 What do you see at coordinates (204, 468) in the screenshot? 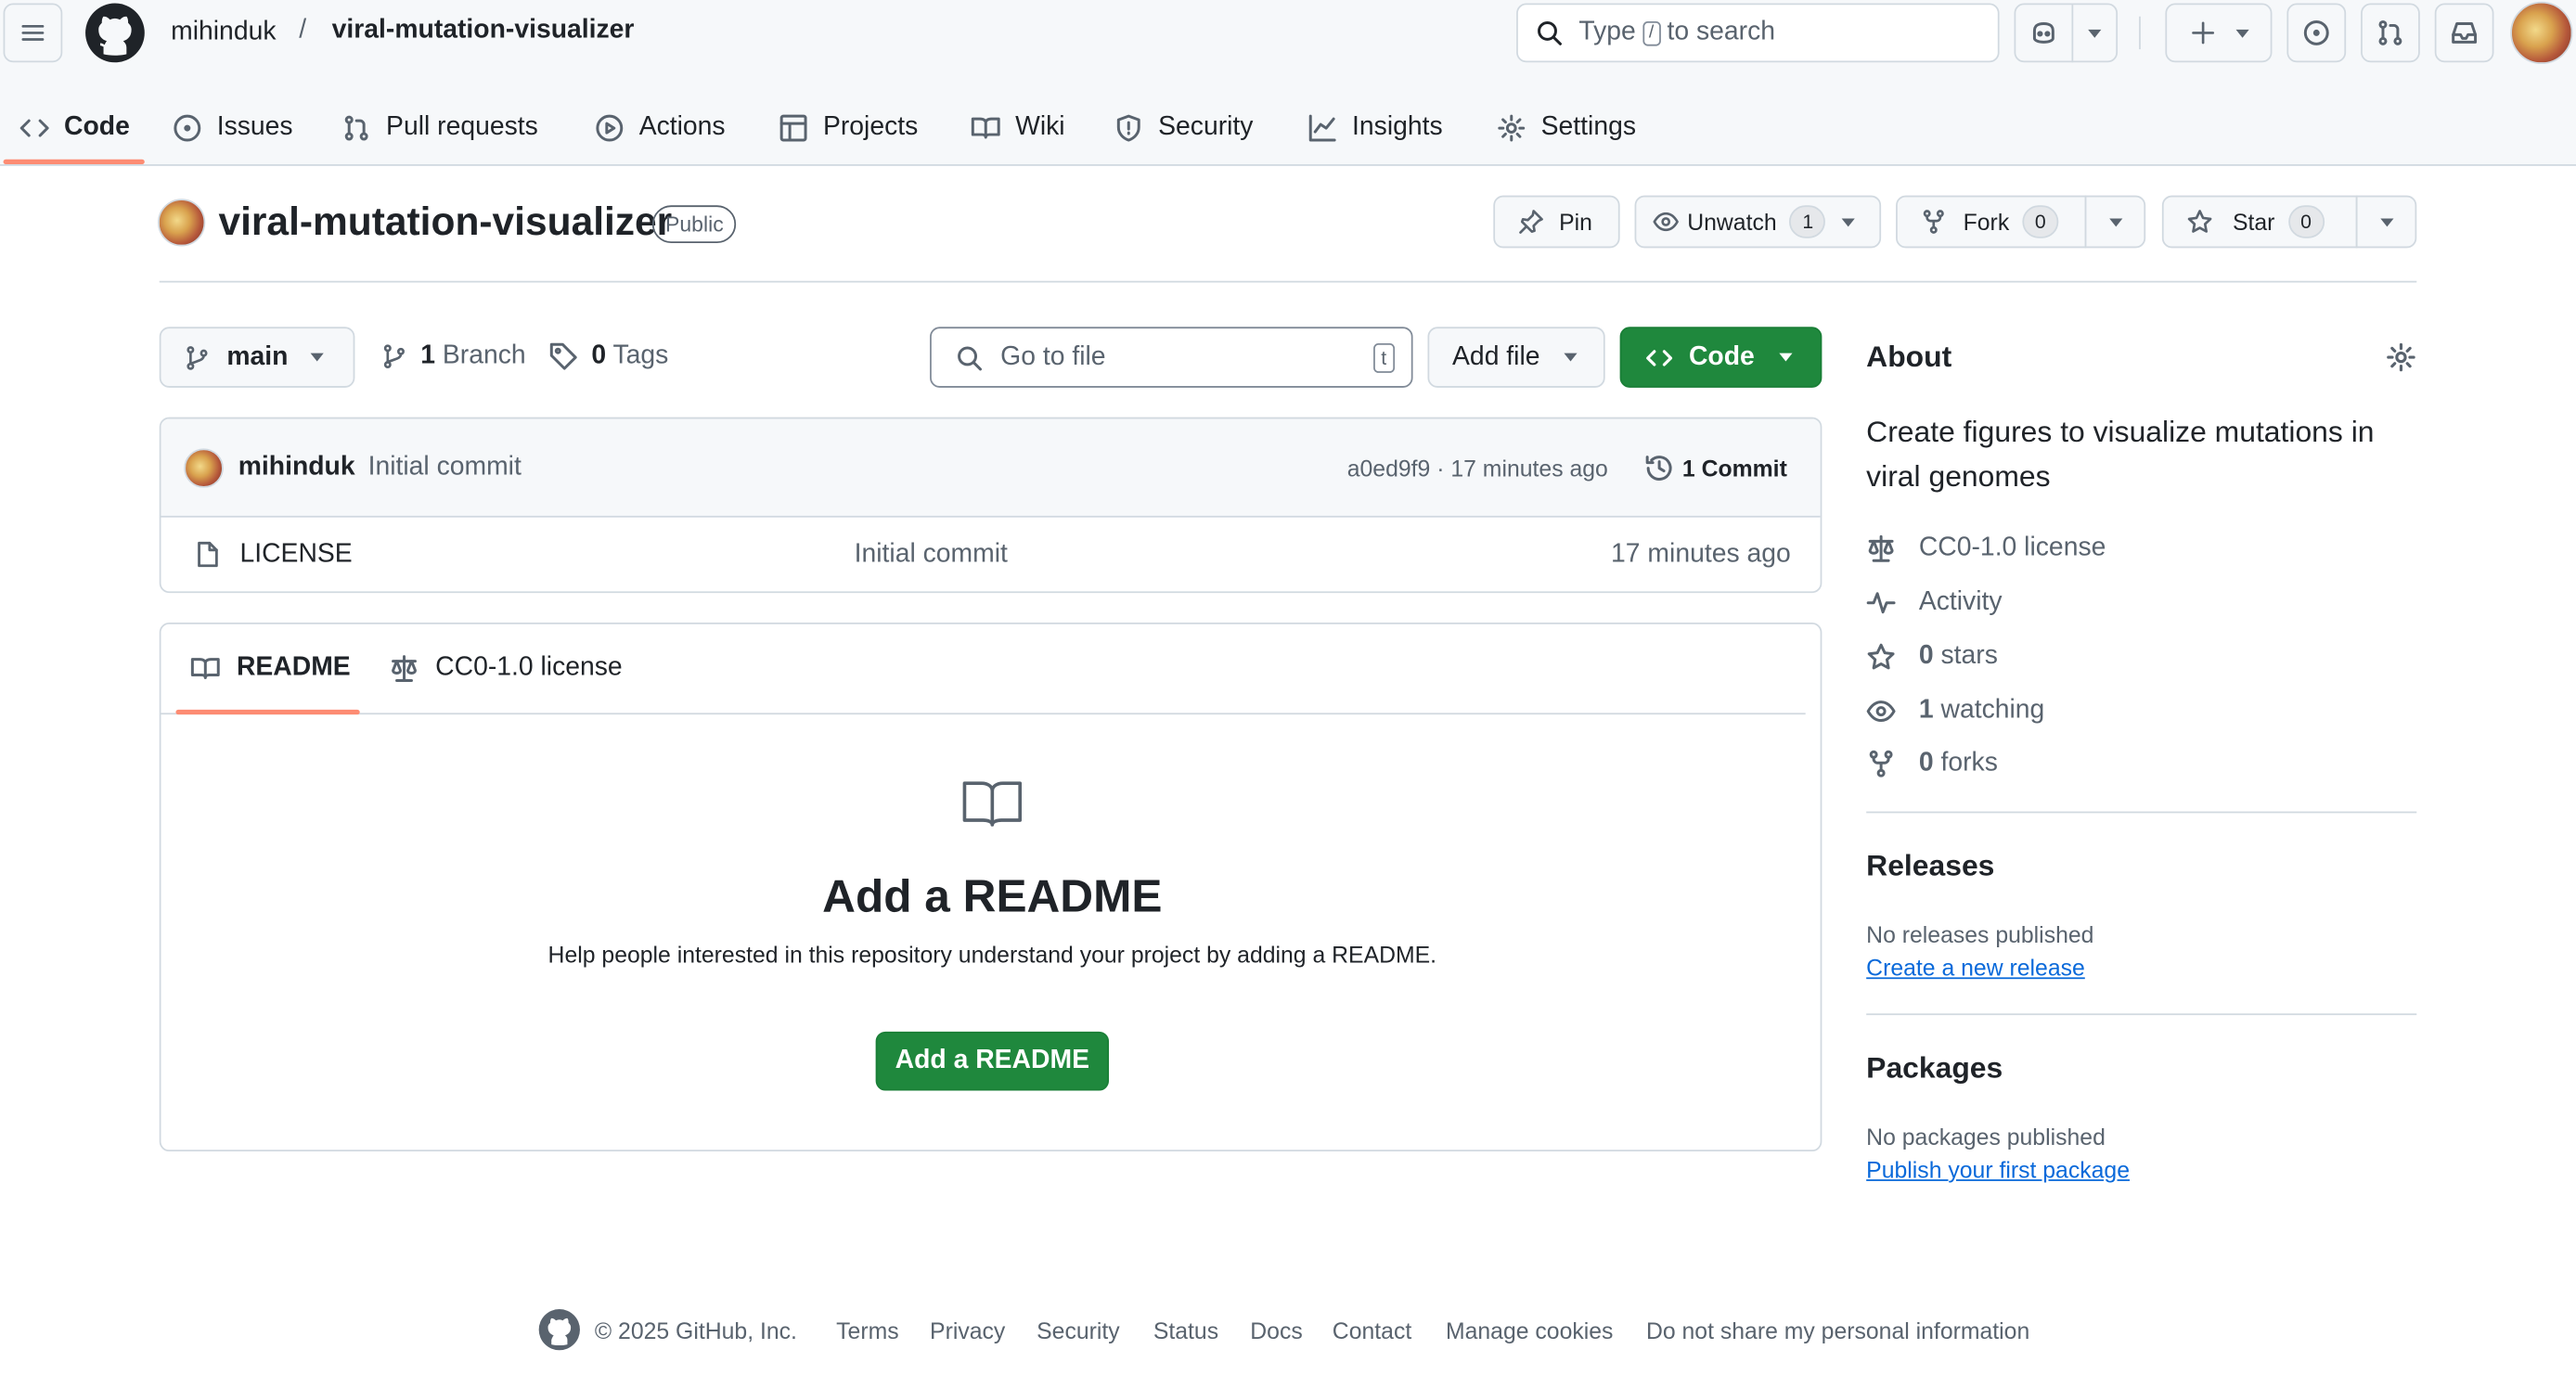
I see `commit-author-avatar` at bounding box center [204, 468].